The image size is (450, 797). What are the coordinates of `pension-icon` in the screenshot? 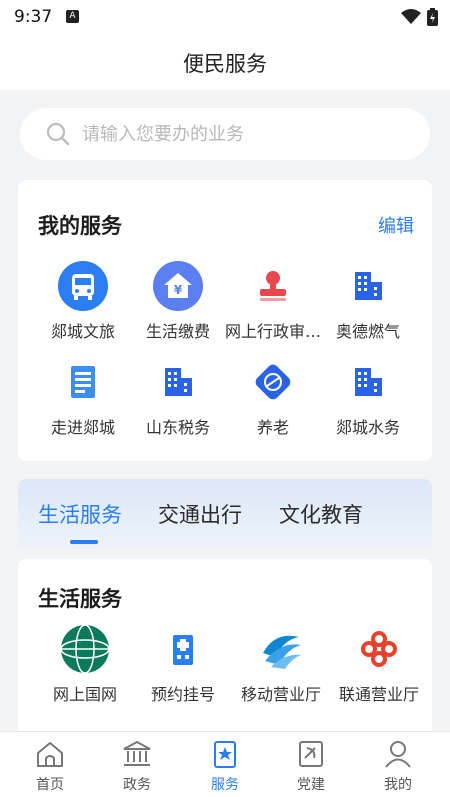 It's located at (273, 382).